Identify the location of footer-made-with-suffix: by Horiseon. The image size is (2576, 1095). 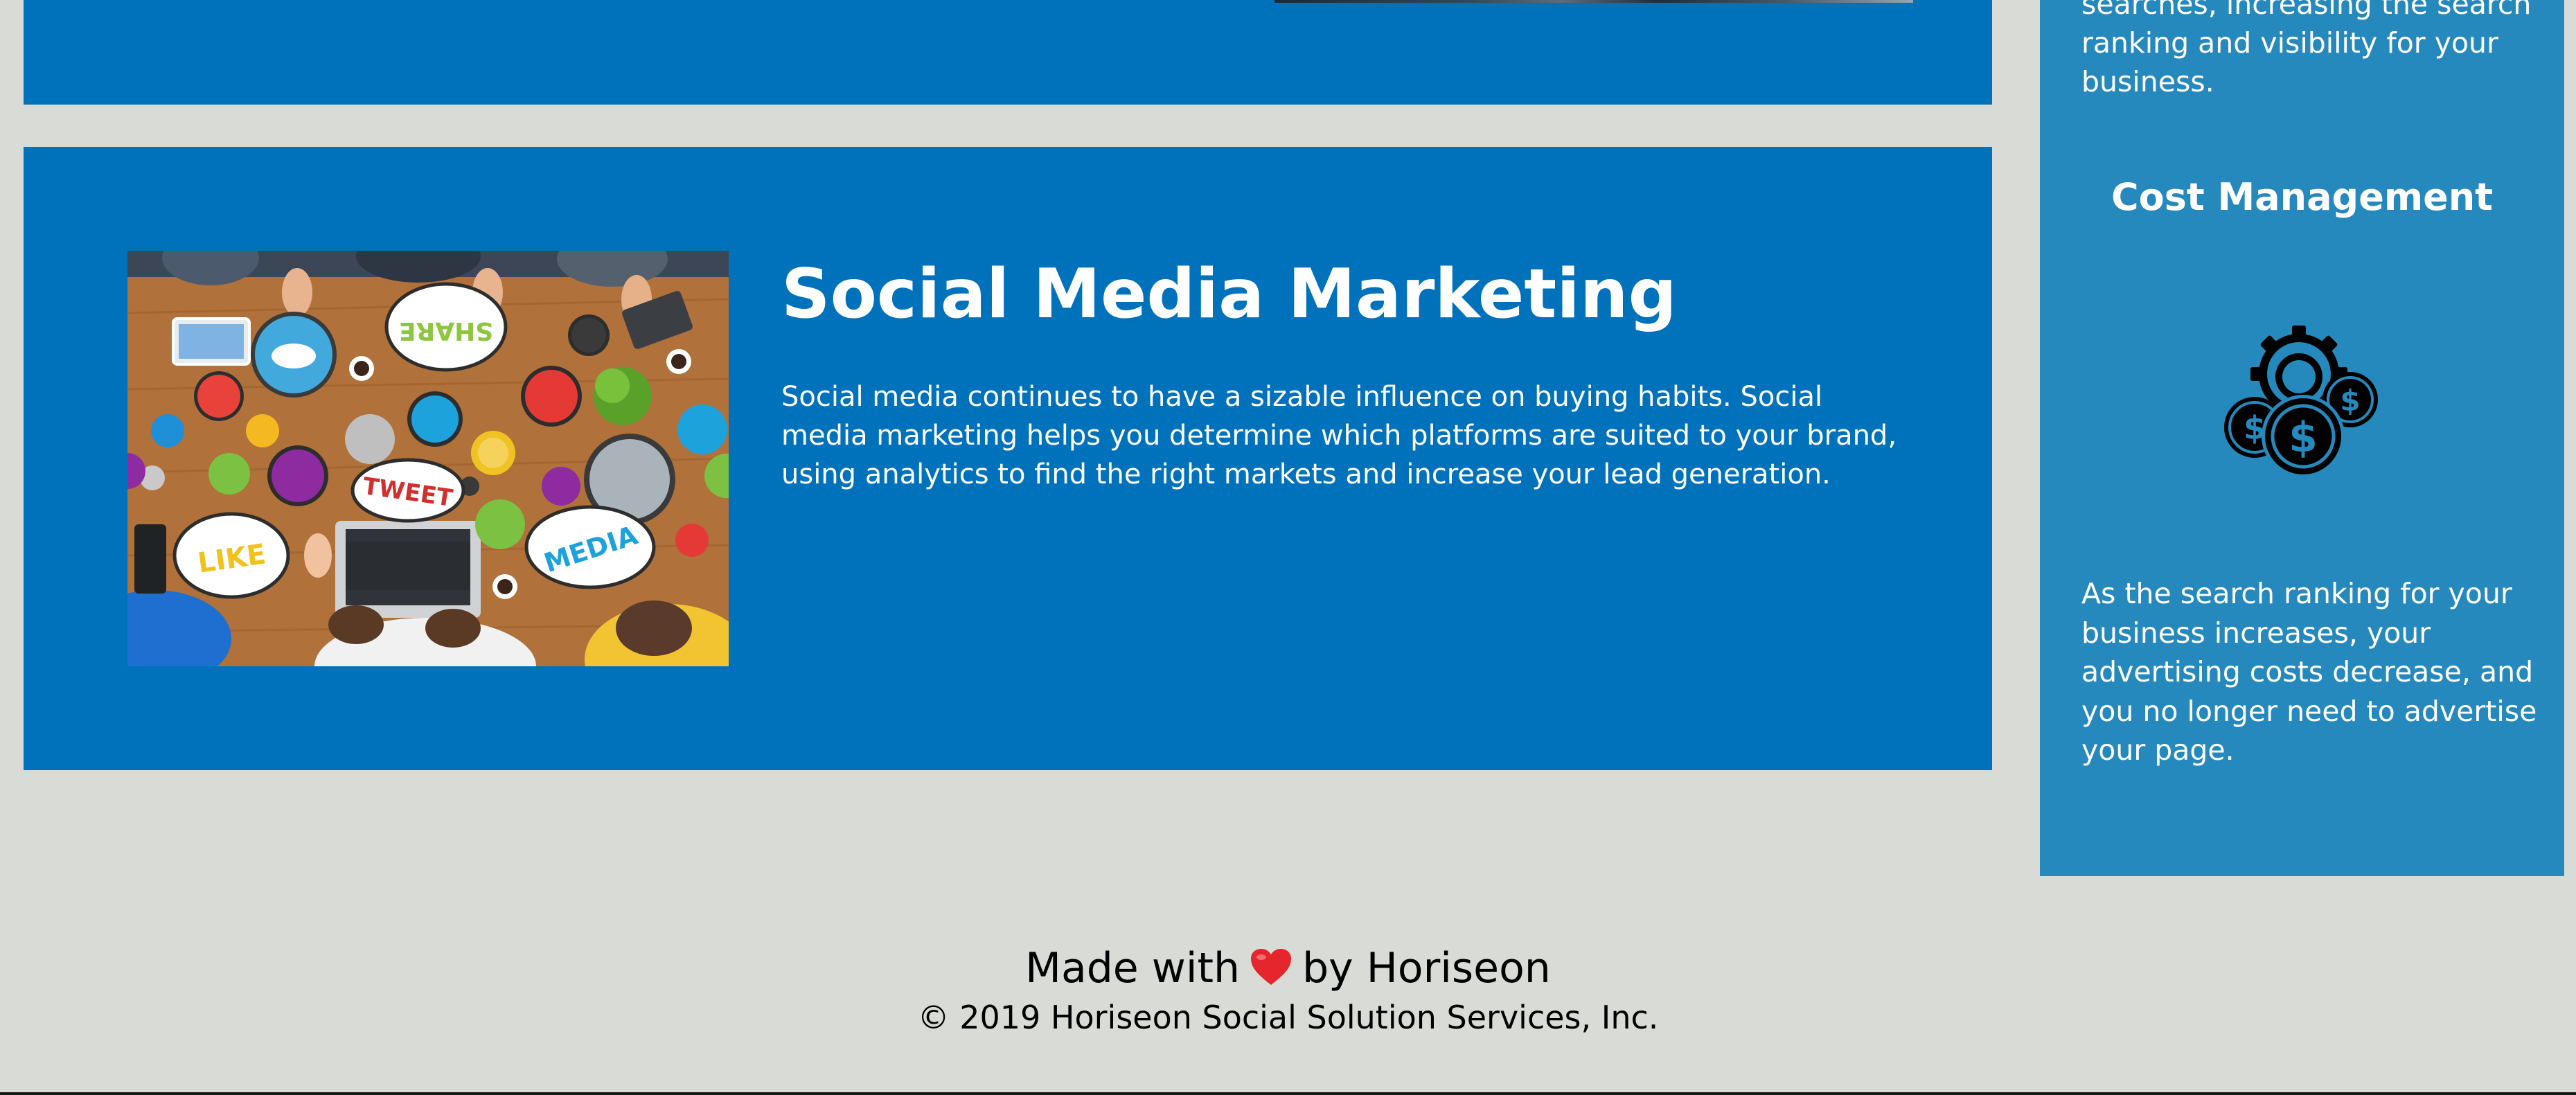
(1426, 968).